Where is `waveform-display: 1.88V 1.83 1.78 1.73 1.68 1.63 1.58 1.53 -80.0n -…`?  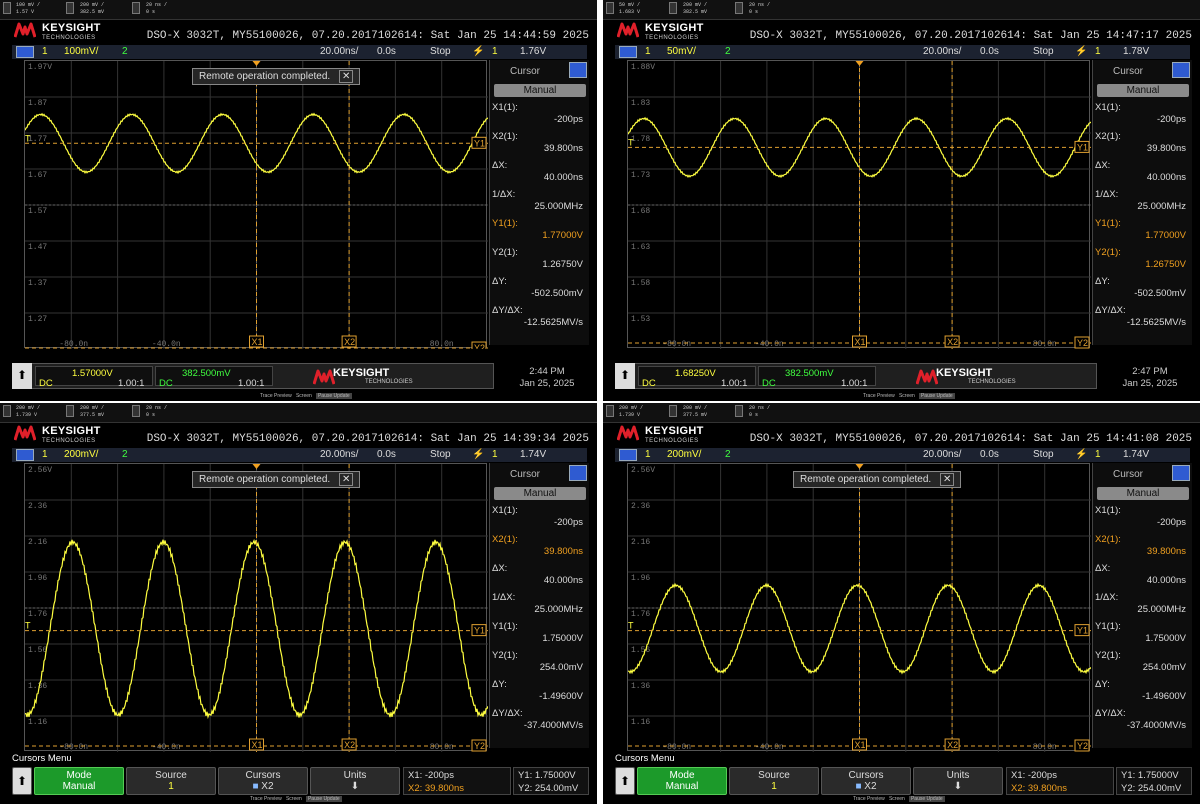
waveform-display: 1.88V 1.83 1.78 1.73 1.68 1.63 1.58 1.53 -80.0n -… is located at coordinates (859, 204).